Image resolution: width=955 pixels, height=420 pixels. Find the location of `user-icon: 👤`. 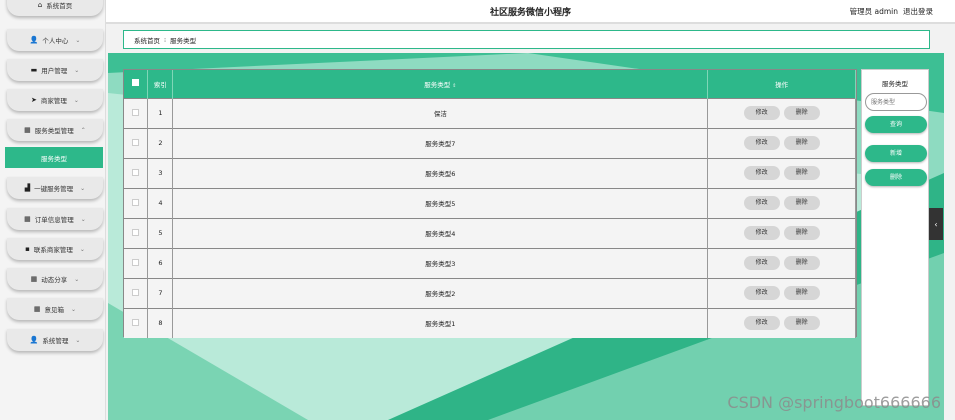

user-icon: 👤 is located at coordinates (34, 340).